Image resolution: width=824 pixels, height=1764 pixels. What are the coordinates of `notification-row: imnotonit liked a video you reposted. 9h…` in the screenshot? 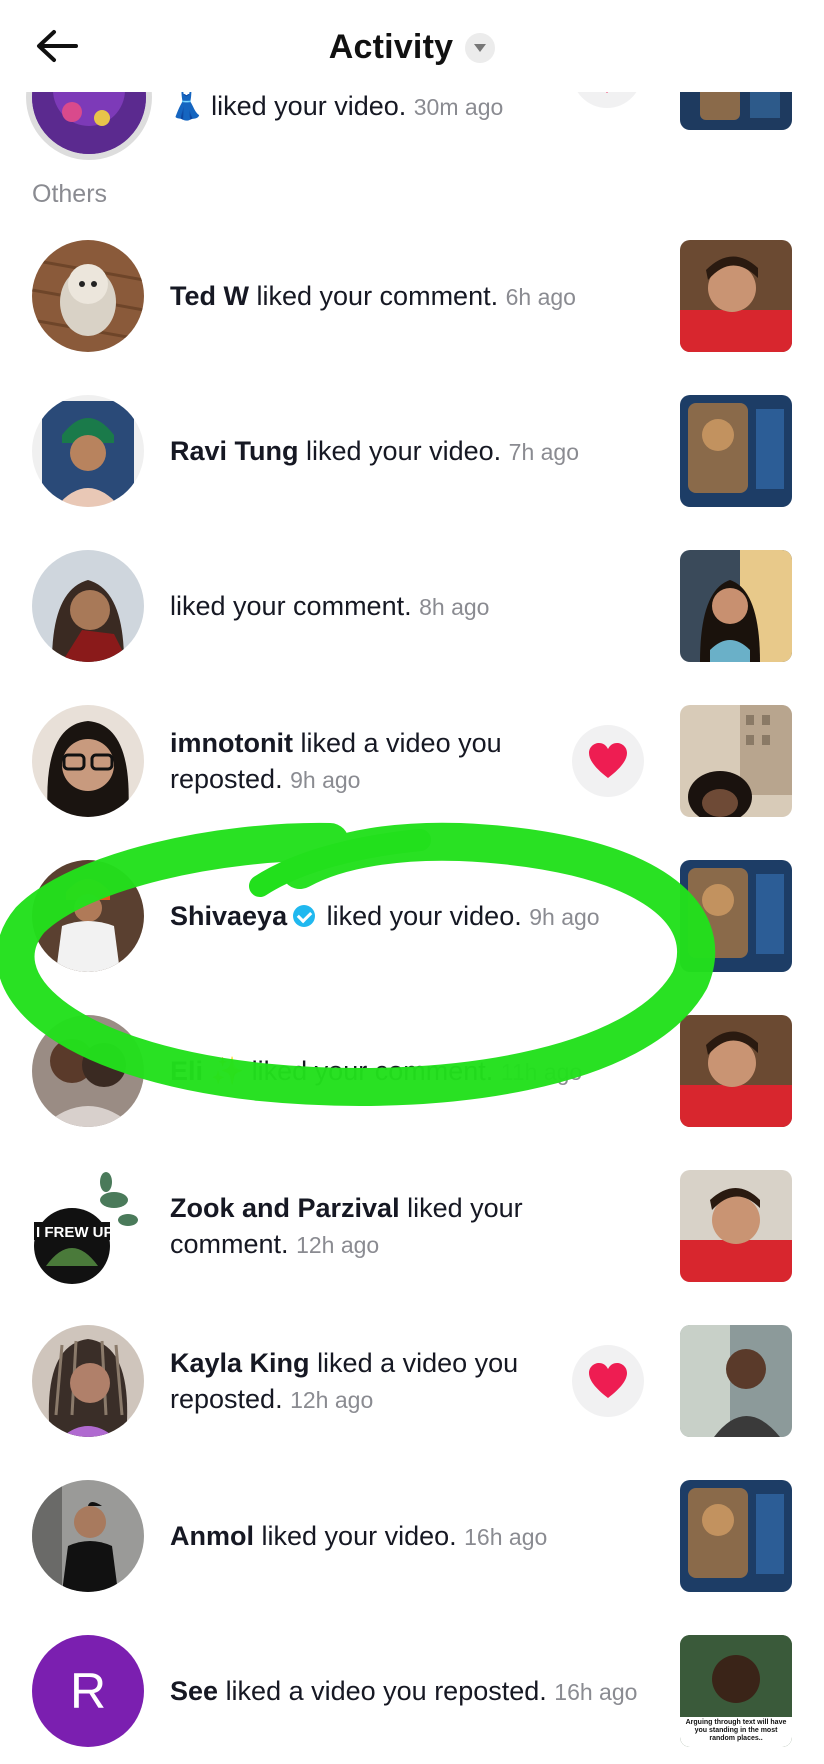 It's located at (412, 761).